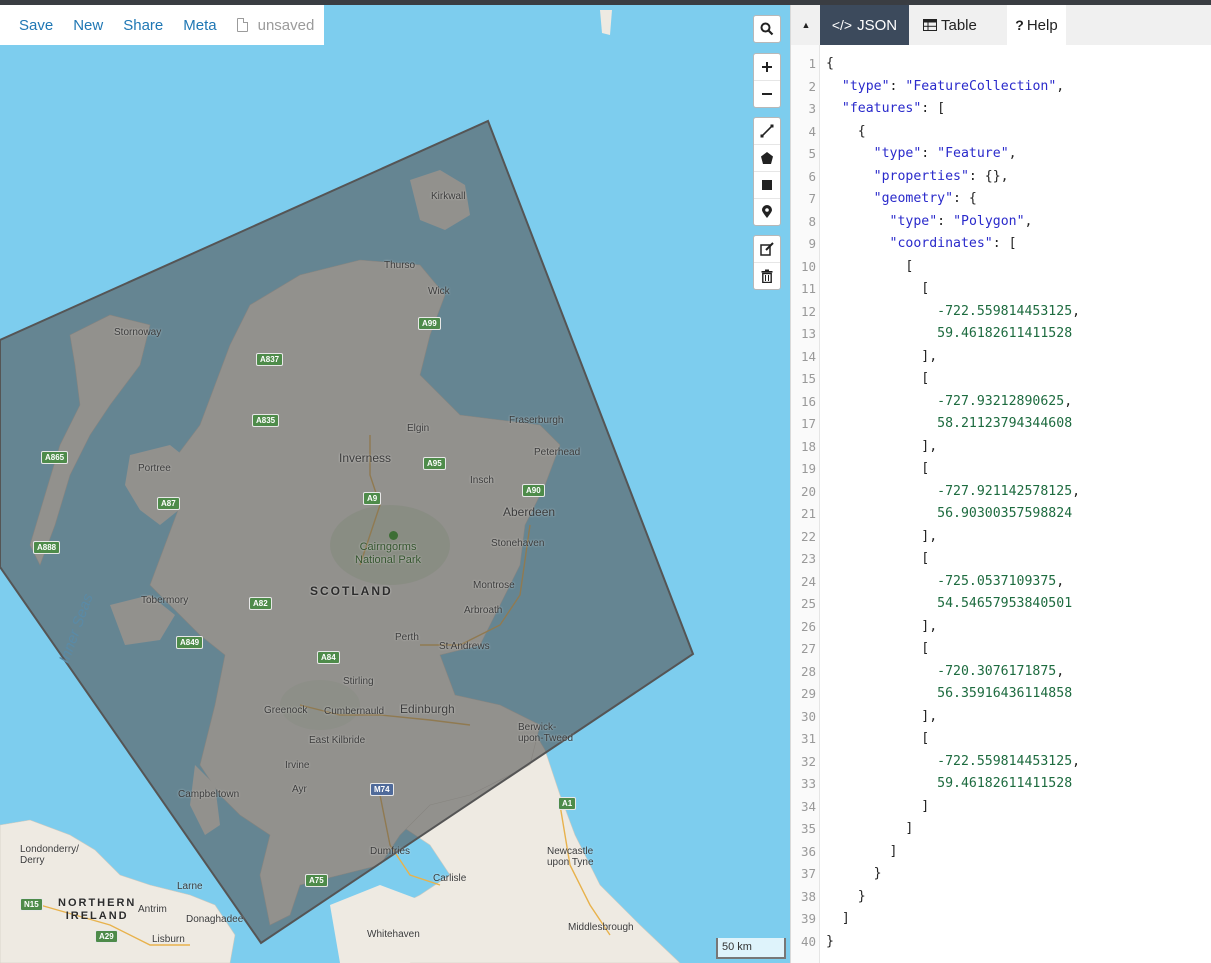 The height and width of the screenshot is (963, 1211). I want to click on code-line: 11 [, so click(1001, 289).